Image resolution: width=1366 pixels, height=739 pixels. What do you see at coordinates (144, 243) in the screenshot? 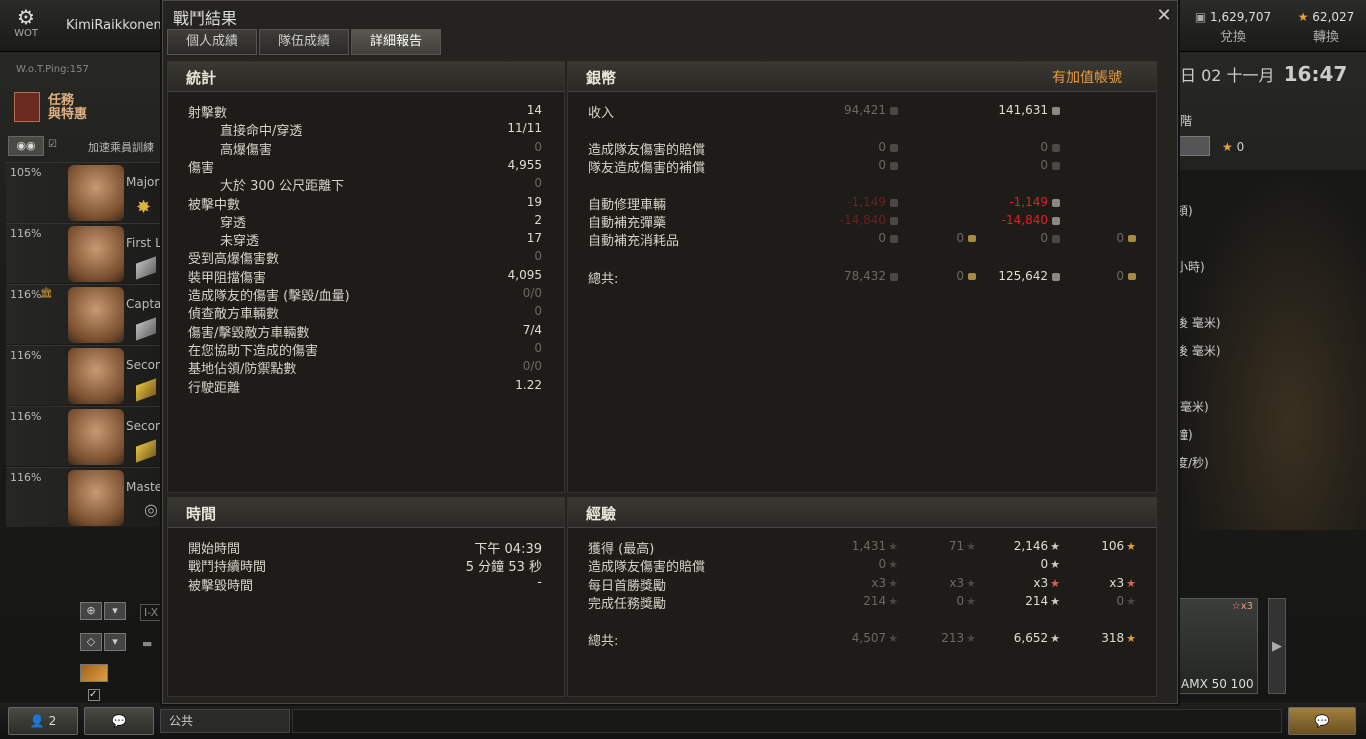
I see `crew-rank: First L` at bounding box center [144, 243].